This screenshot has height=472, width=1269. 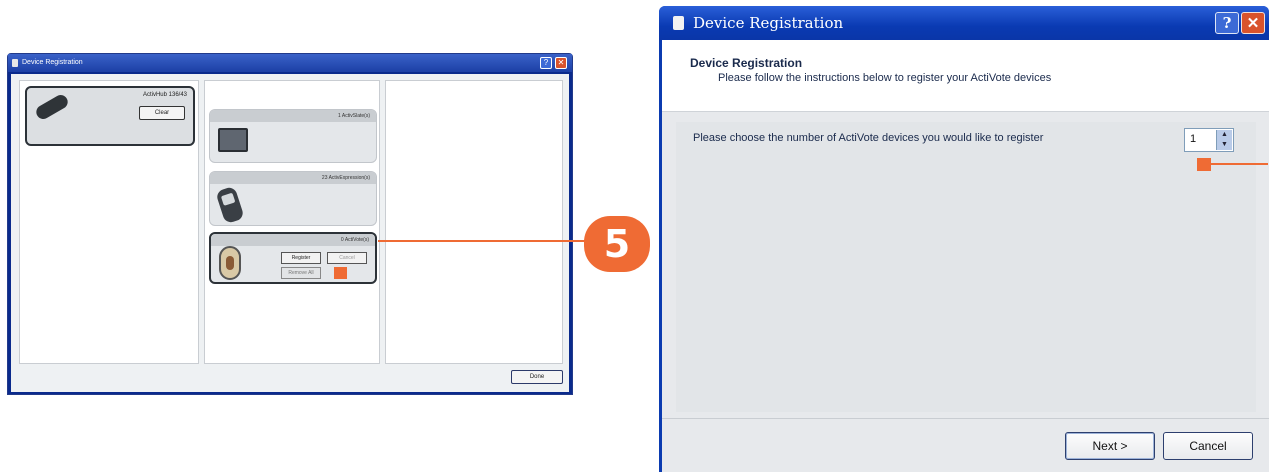 What do you see at coordinates (230, 263) in the screenshot?
I see `activote-icon` at bounding box center [230, 263].